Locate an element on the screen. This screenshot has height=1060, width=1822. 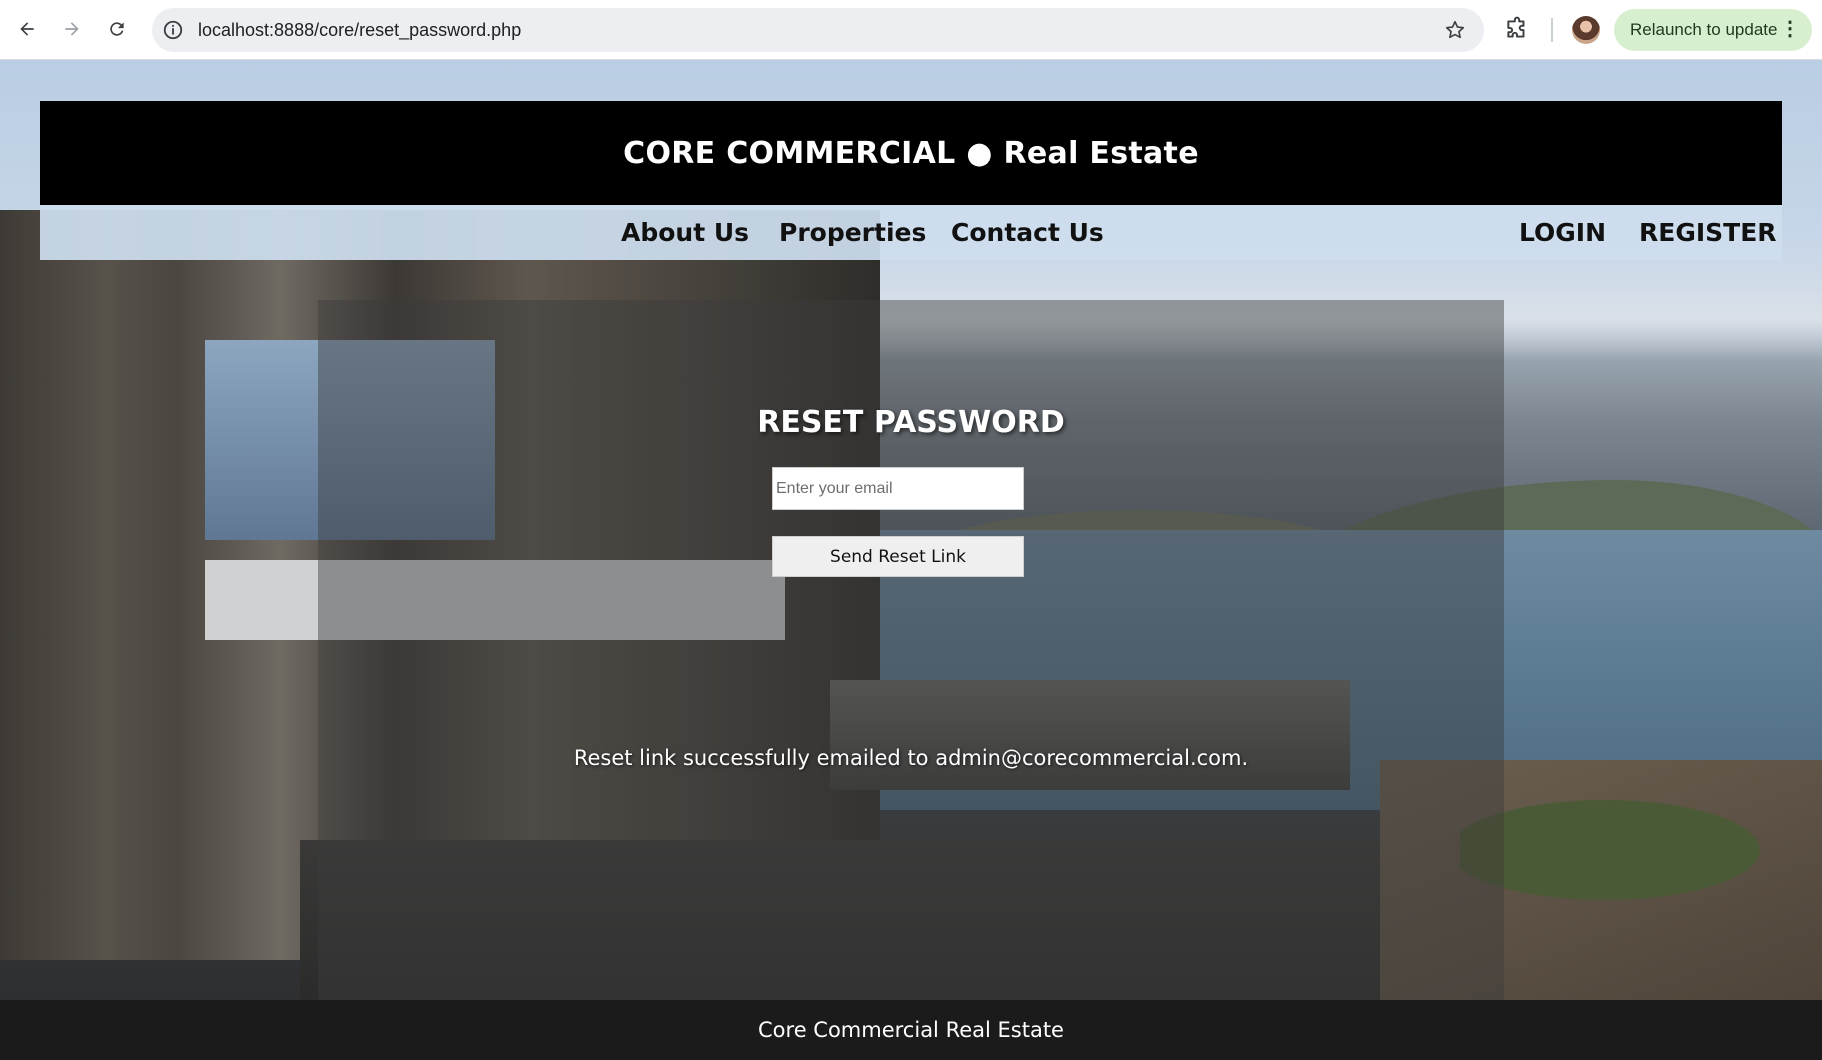
background-vegetation is located at coordinates (1641, 850).